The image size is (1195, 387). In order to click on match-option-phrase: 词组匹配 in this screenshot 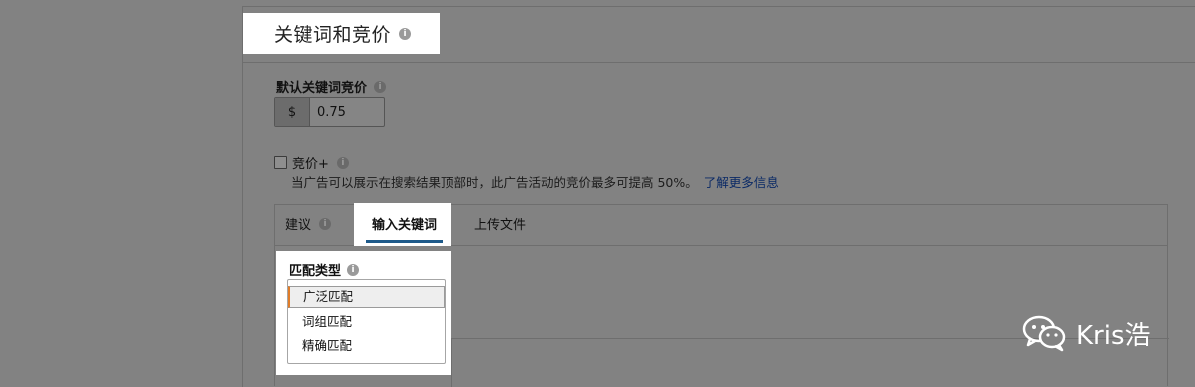, I will do `click(366, 322)`.